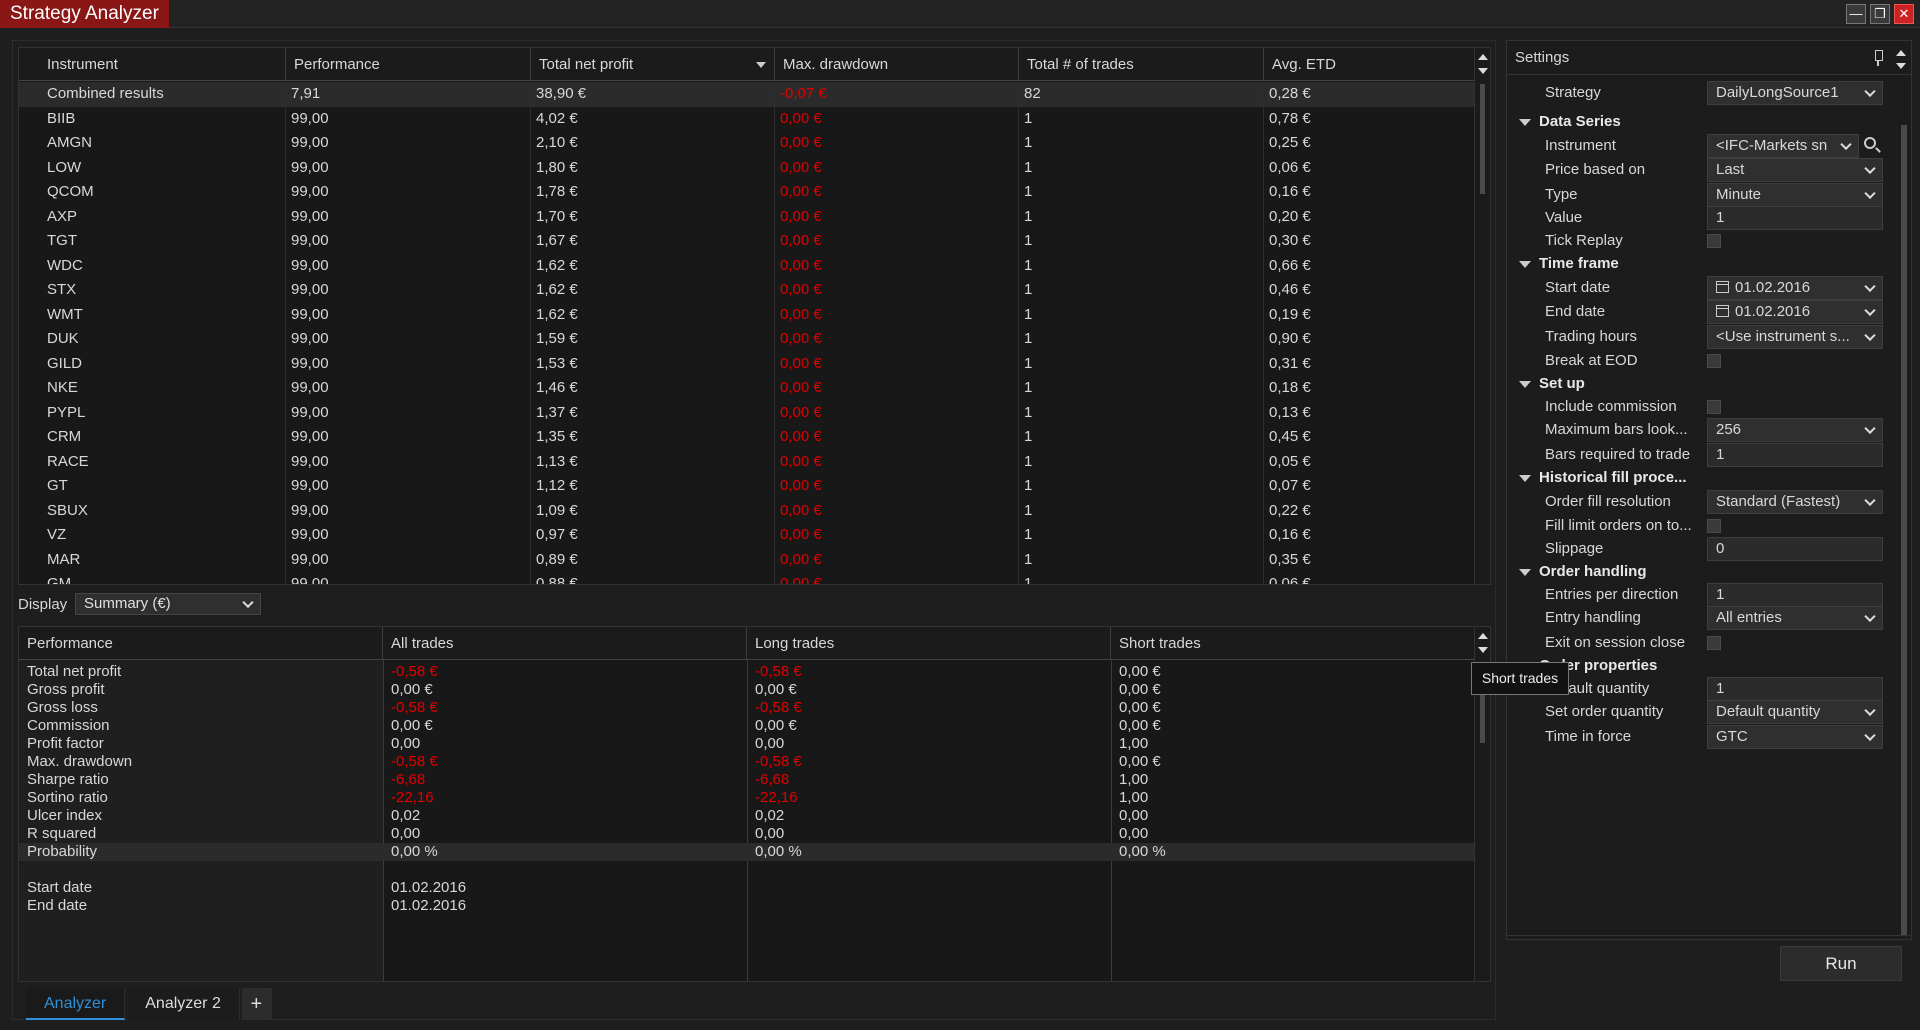 The width and height of the screenshot is (1920, 1030). Describe the element at coordinates (747, 559) in the screenshot. I see `table-row: MAR 99,00 0,89 €0,00 €1 0,35 €` at that location.